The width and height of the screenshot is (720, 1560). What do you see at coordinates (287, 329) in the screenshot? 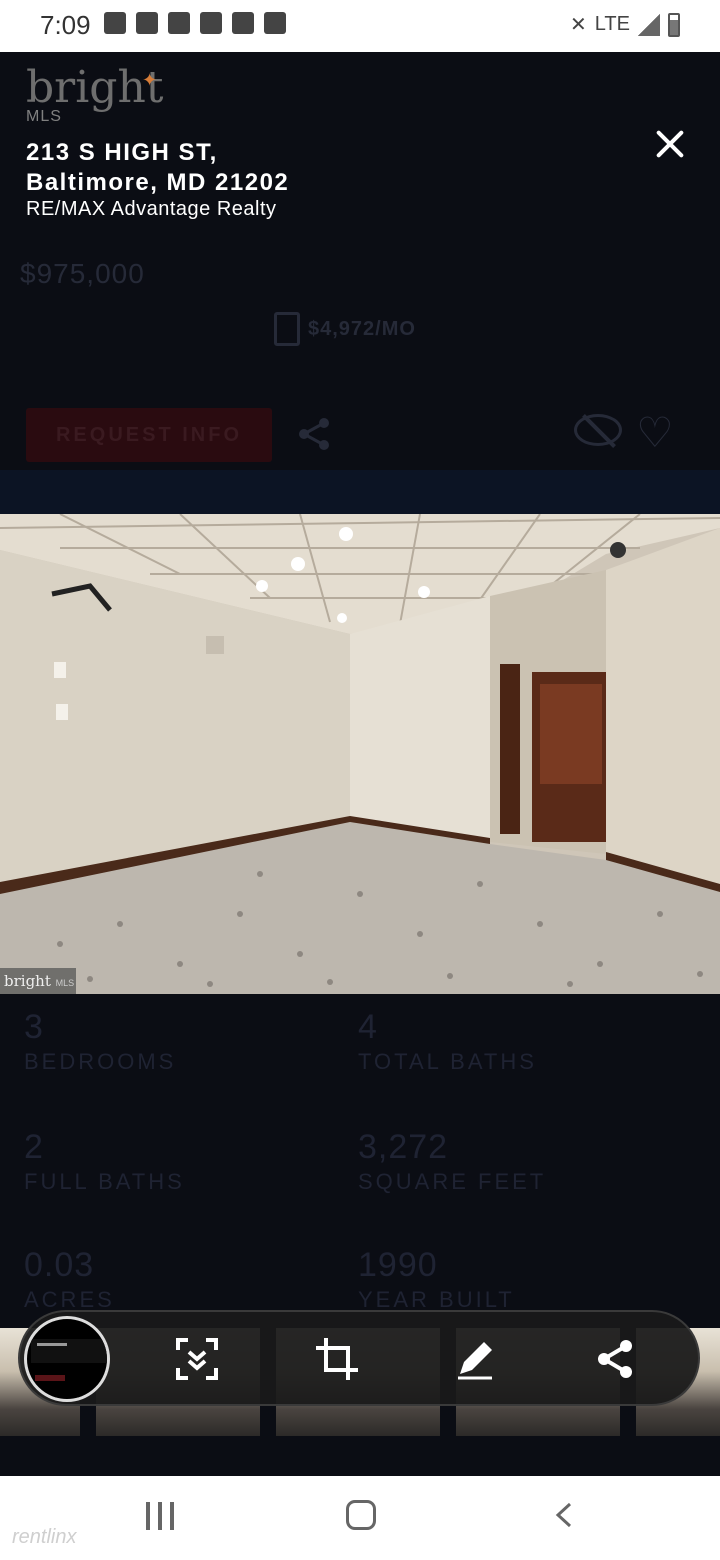
I see `calculator-icon` at bounding box center [287, 329].